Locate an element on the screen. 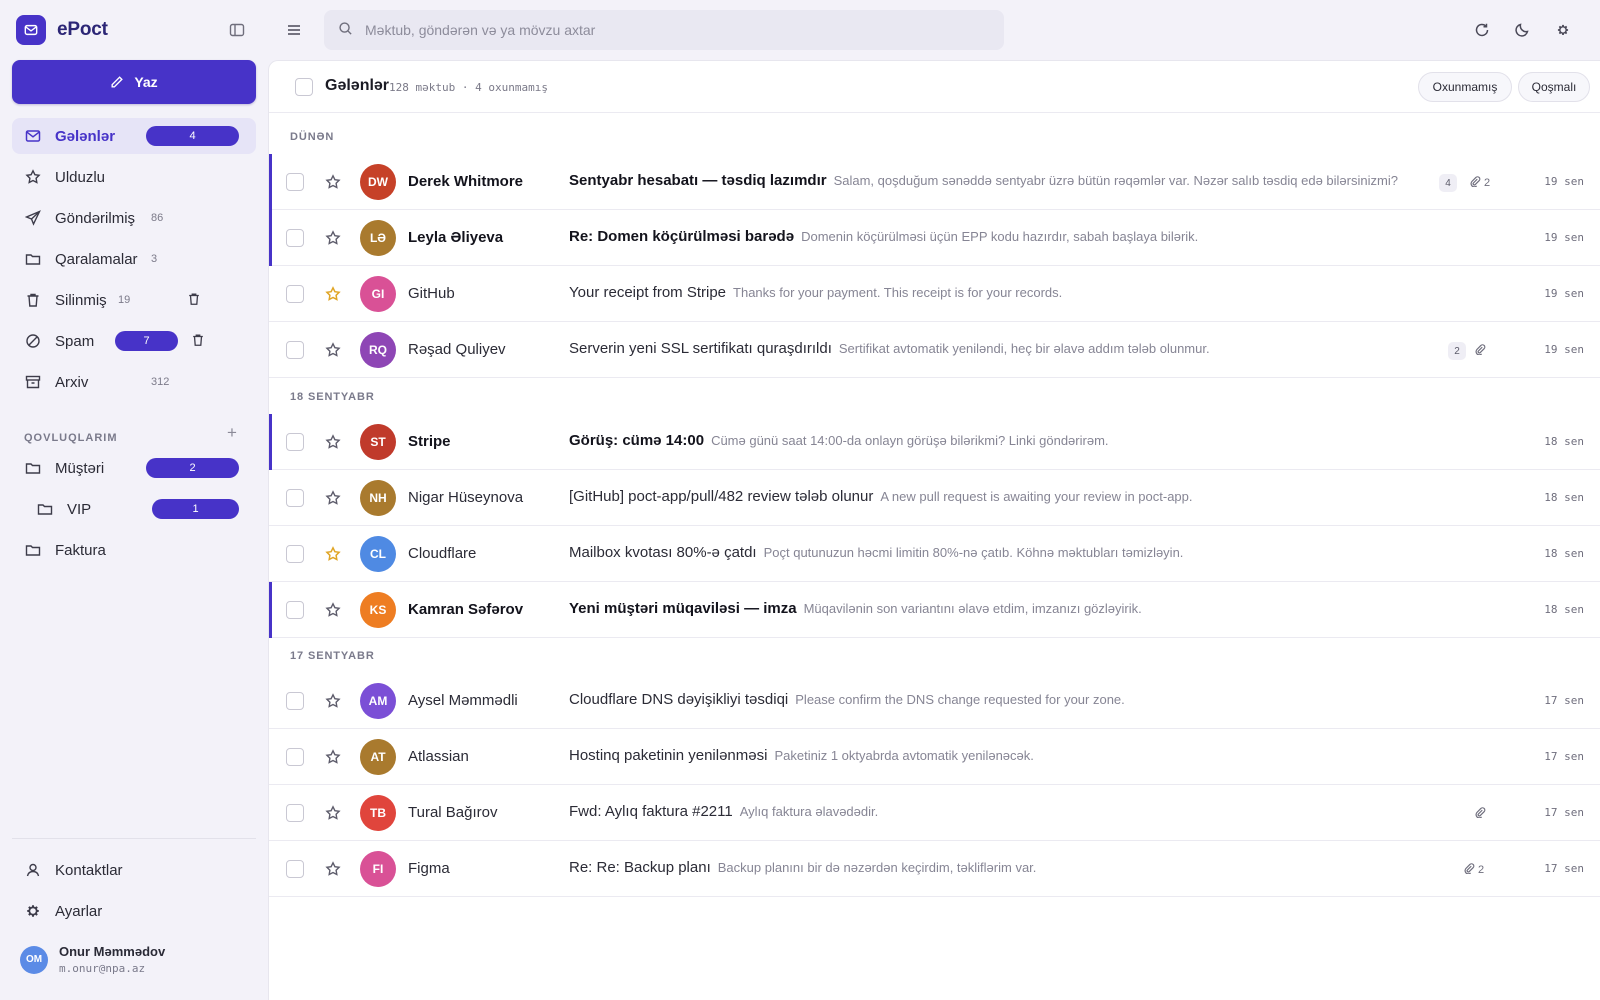 The height and width of the screenshot is (1000, 1600). sidebar-toggle-icon is located at coordinates (237, 30).